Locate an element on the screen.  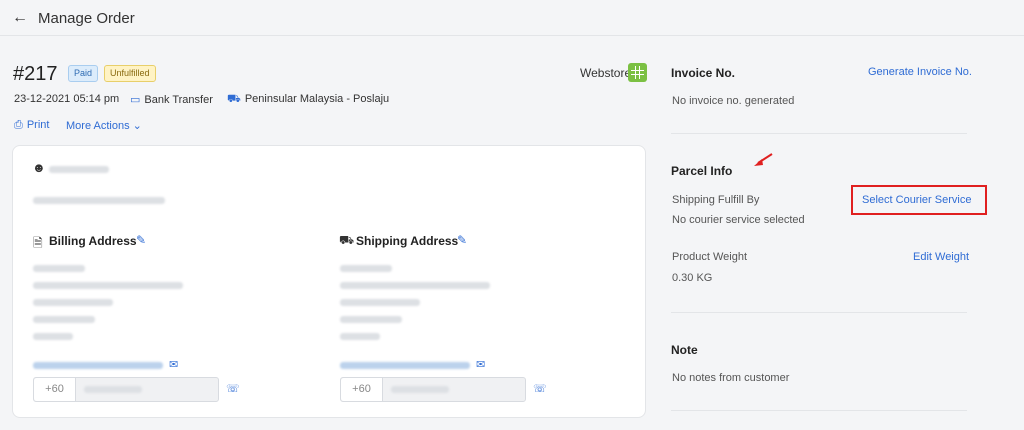
billing-phone-redacted is located at coordinates (113, 389).